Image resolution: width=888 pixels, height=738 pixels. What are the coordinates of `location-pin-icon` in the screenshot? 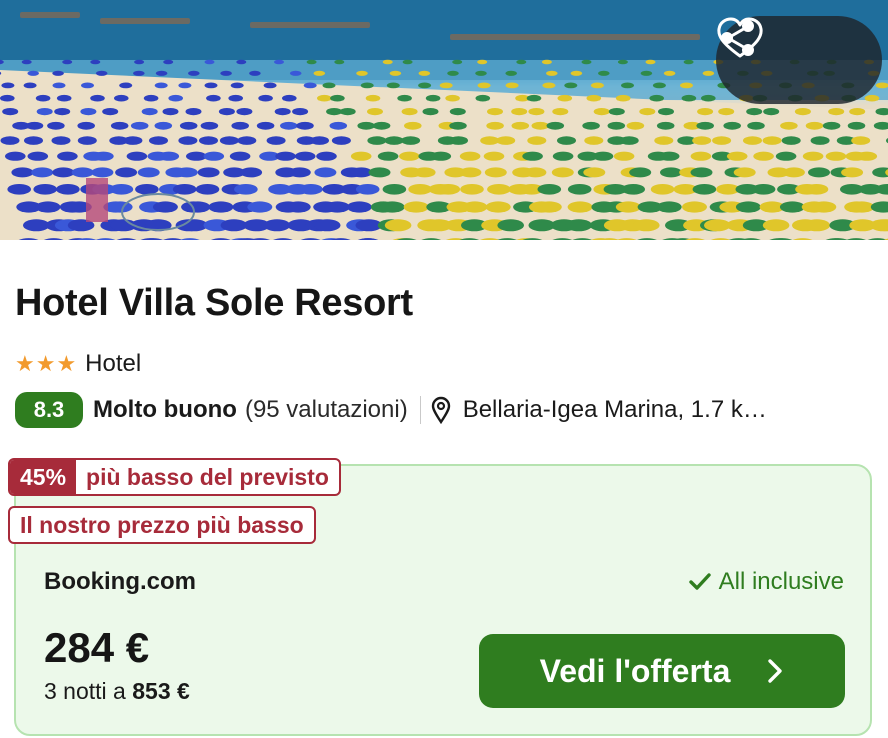 It's located at (440, 410).